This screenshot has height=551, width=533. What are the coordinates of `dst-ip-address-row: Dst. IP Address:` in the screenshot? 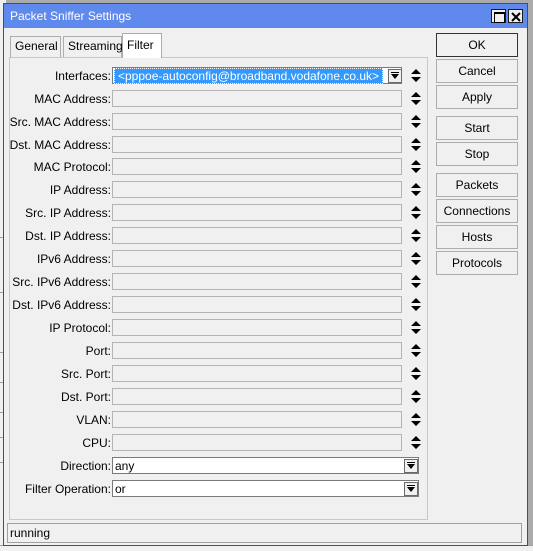 It's located at (219, 235).